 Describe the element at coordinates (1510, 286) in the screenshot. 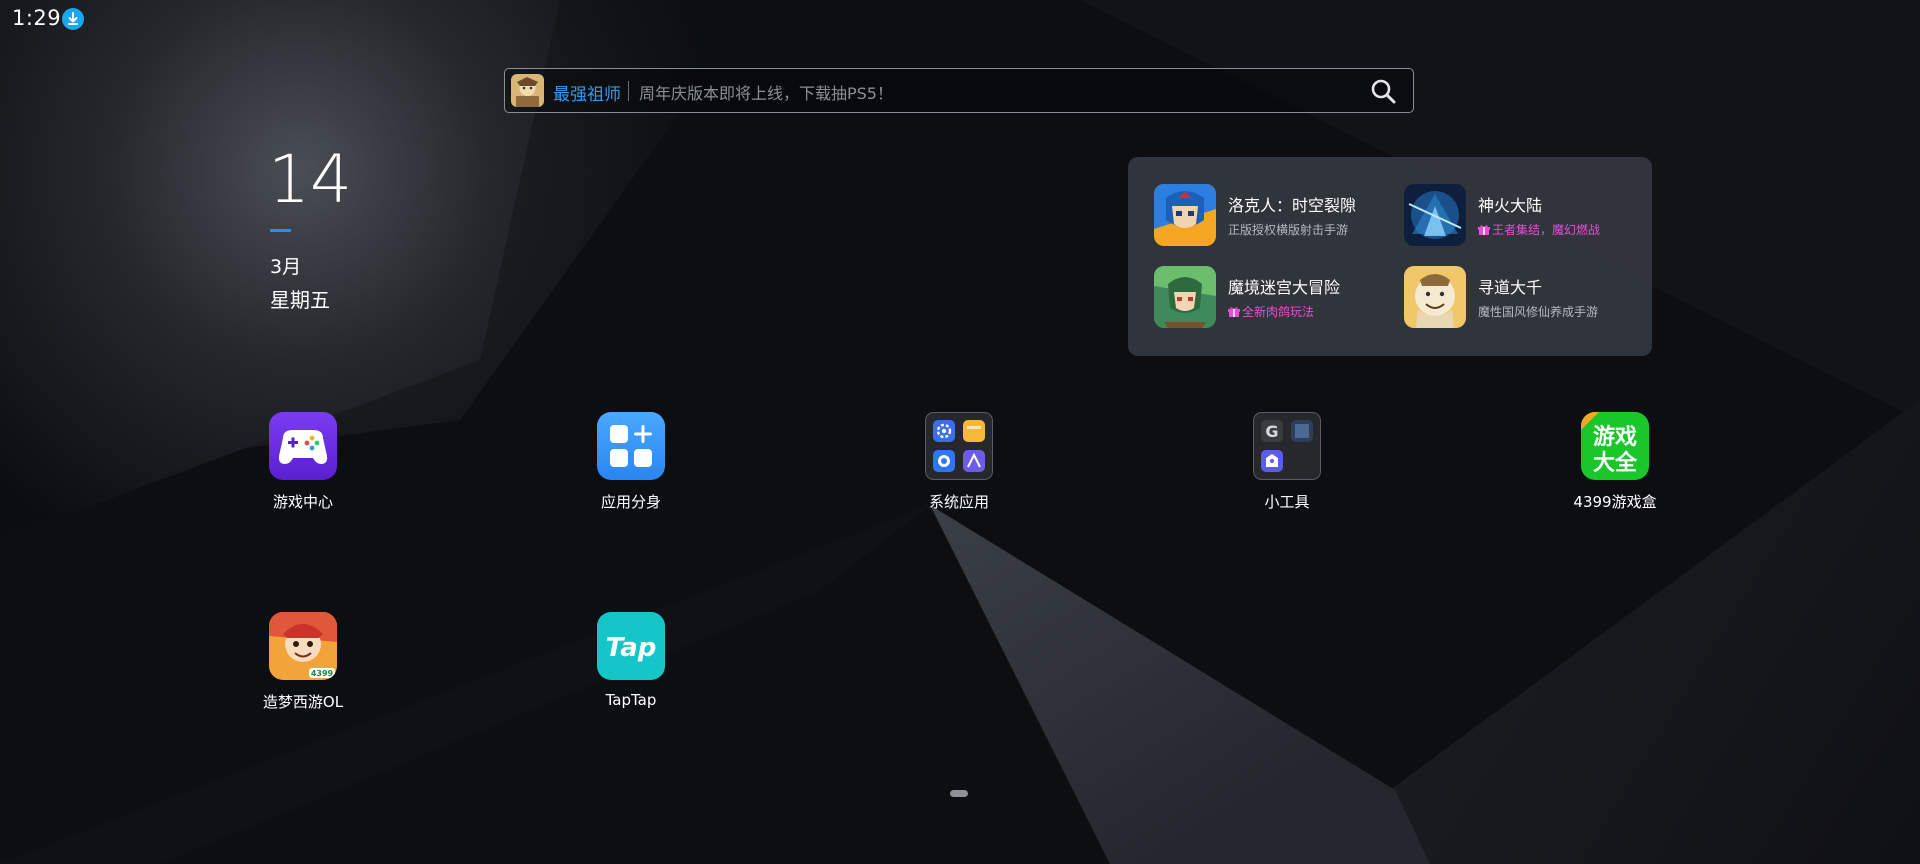

I see `rec-game-title: 寻道大千` at that location.